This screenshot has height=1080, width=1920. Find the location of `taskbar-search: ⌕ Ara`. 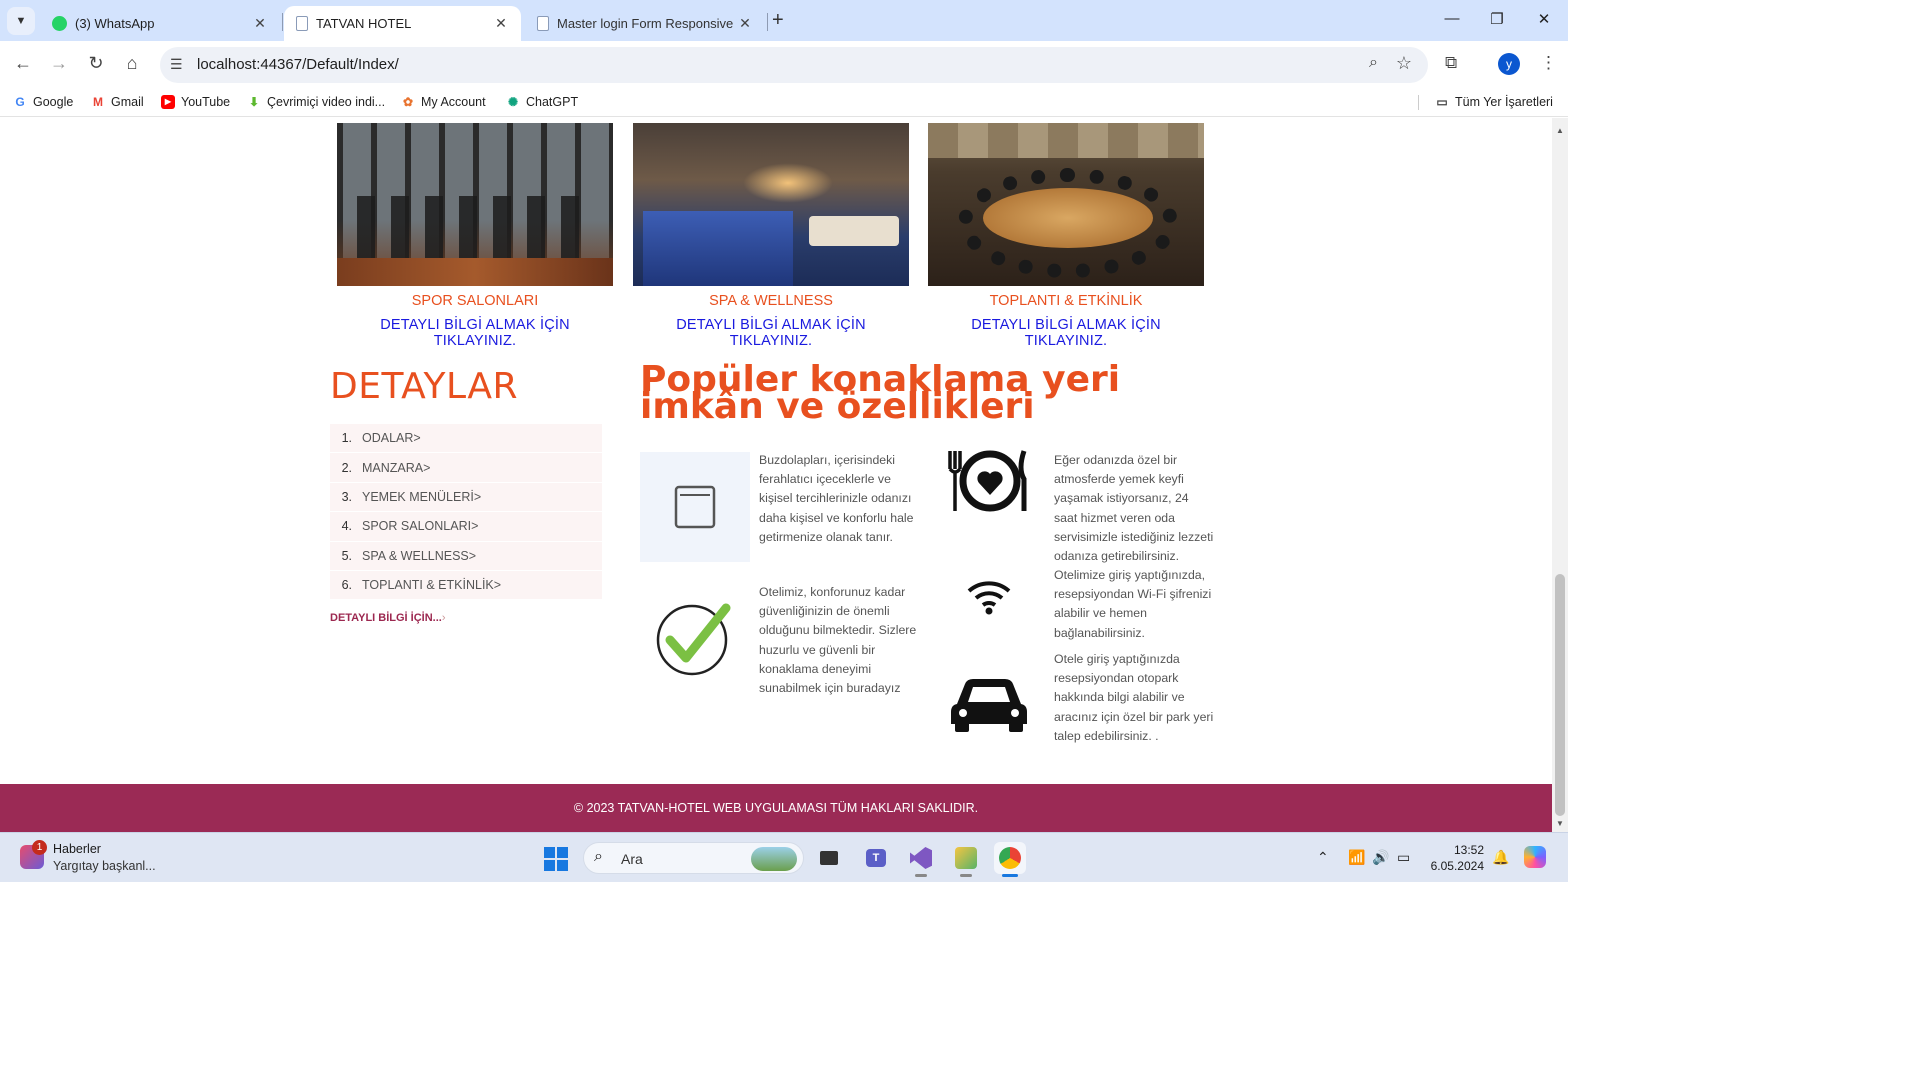

taskbar-search: ⌕ Ara is located at coordinates (693, 858).